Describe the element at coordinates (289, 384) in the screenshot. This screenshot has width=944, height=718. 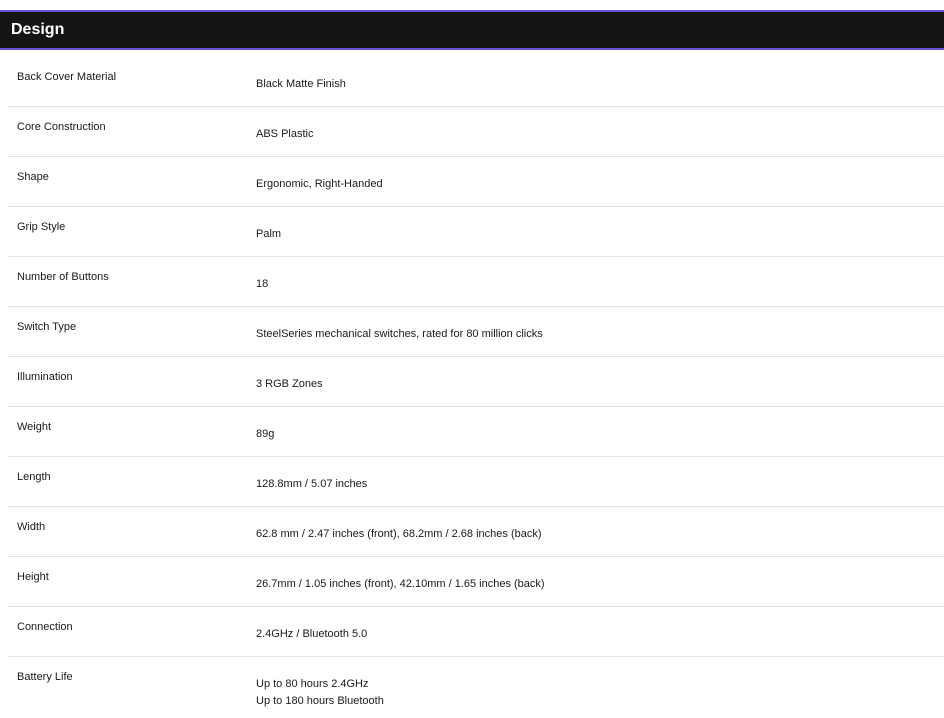
I see `spec-value: 3 RGB Zones` at that location.